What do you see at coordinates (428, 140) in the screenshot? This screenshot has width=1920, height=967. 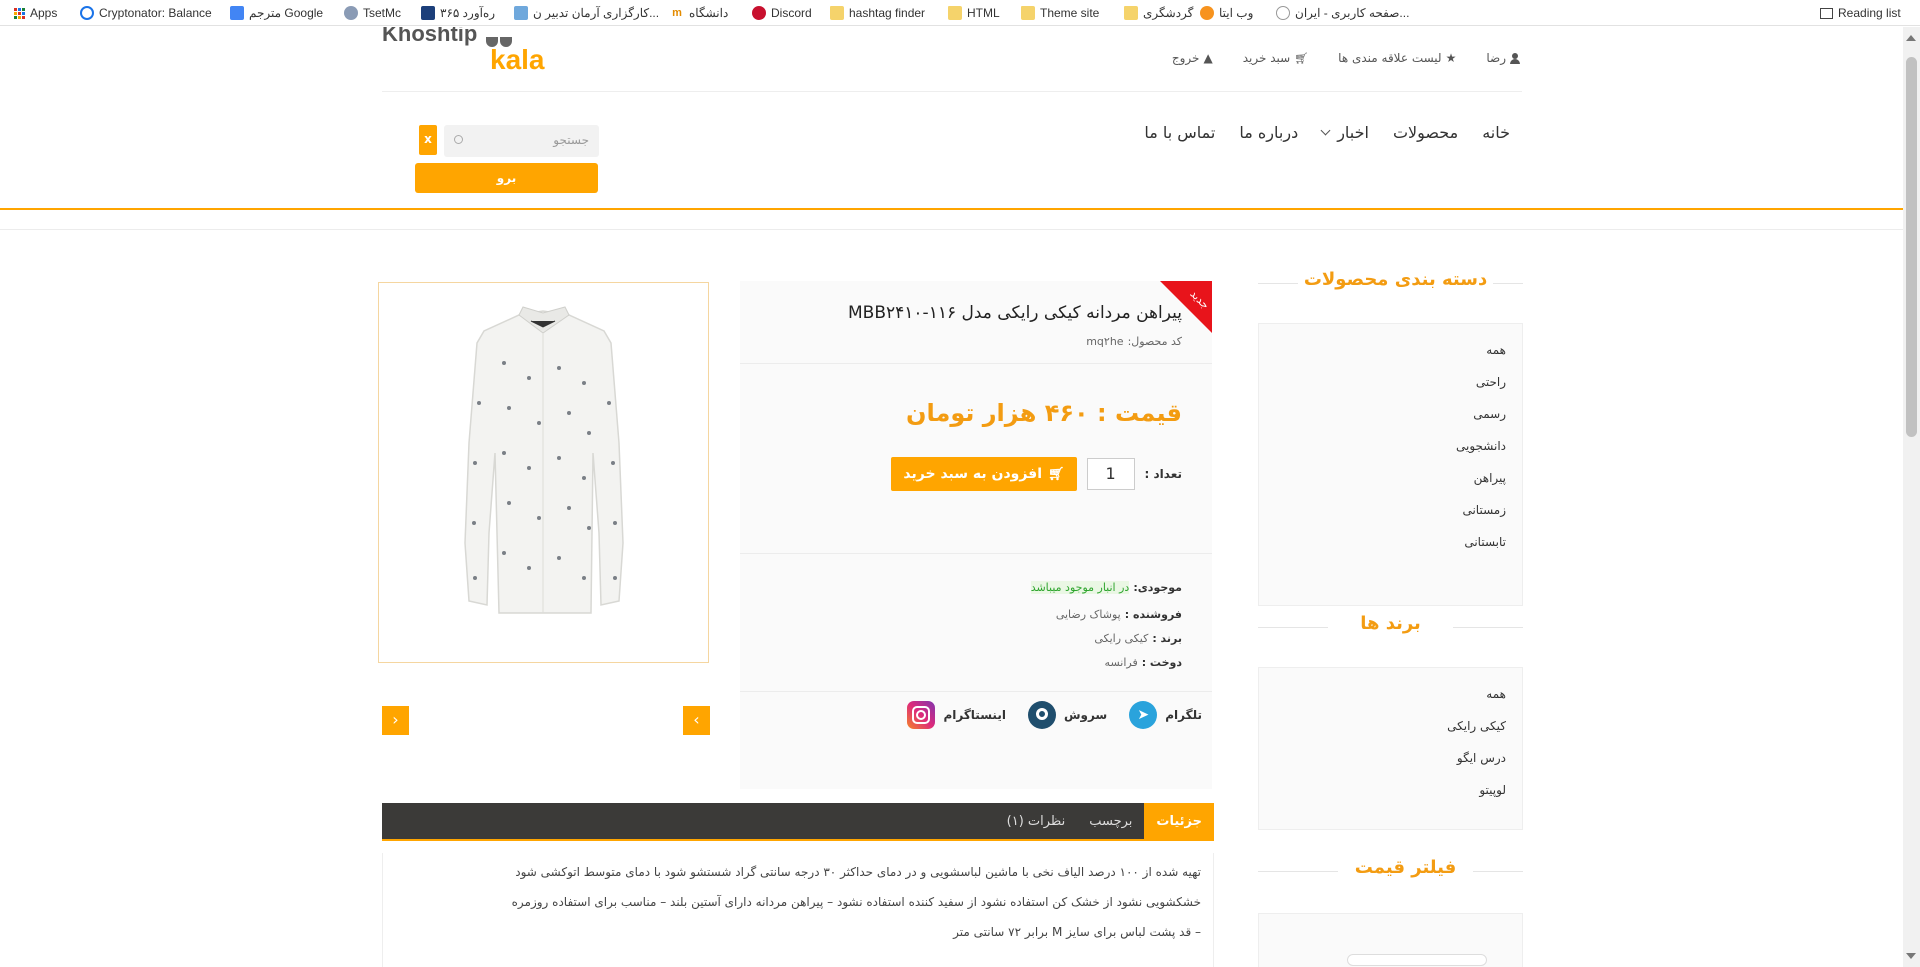 I see `clear-search-button: x` at bounding box center [428, 140].